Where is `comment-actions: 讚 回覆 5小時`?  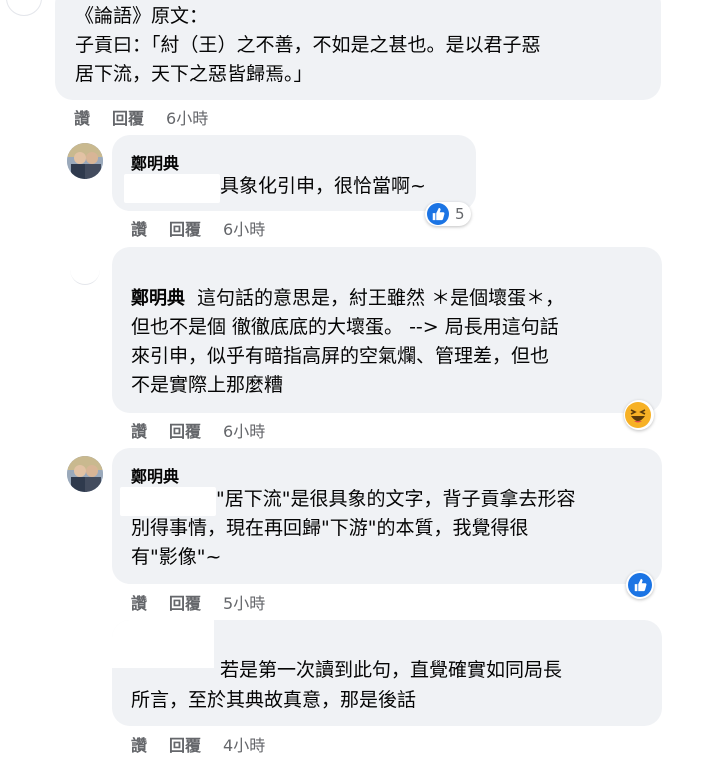
comment-actions: 讚 回覆 5小時 is located at coordinates (198, 602).